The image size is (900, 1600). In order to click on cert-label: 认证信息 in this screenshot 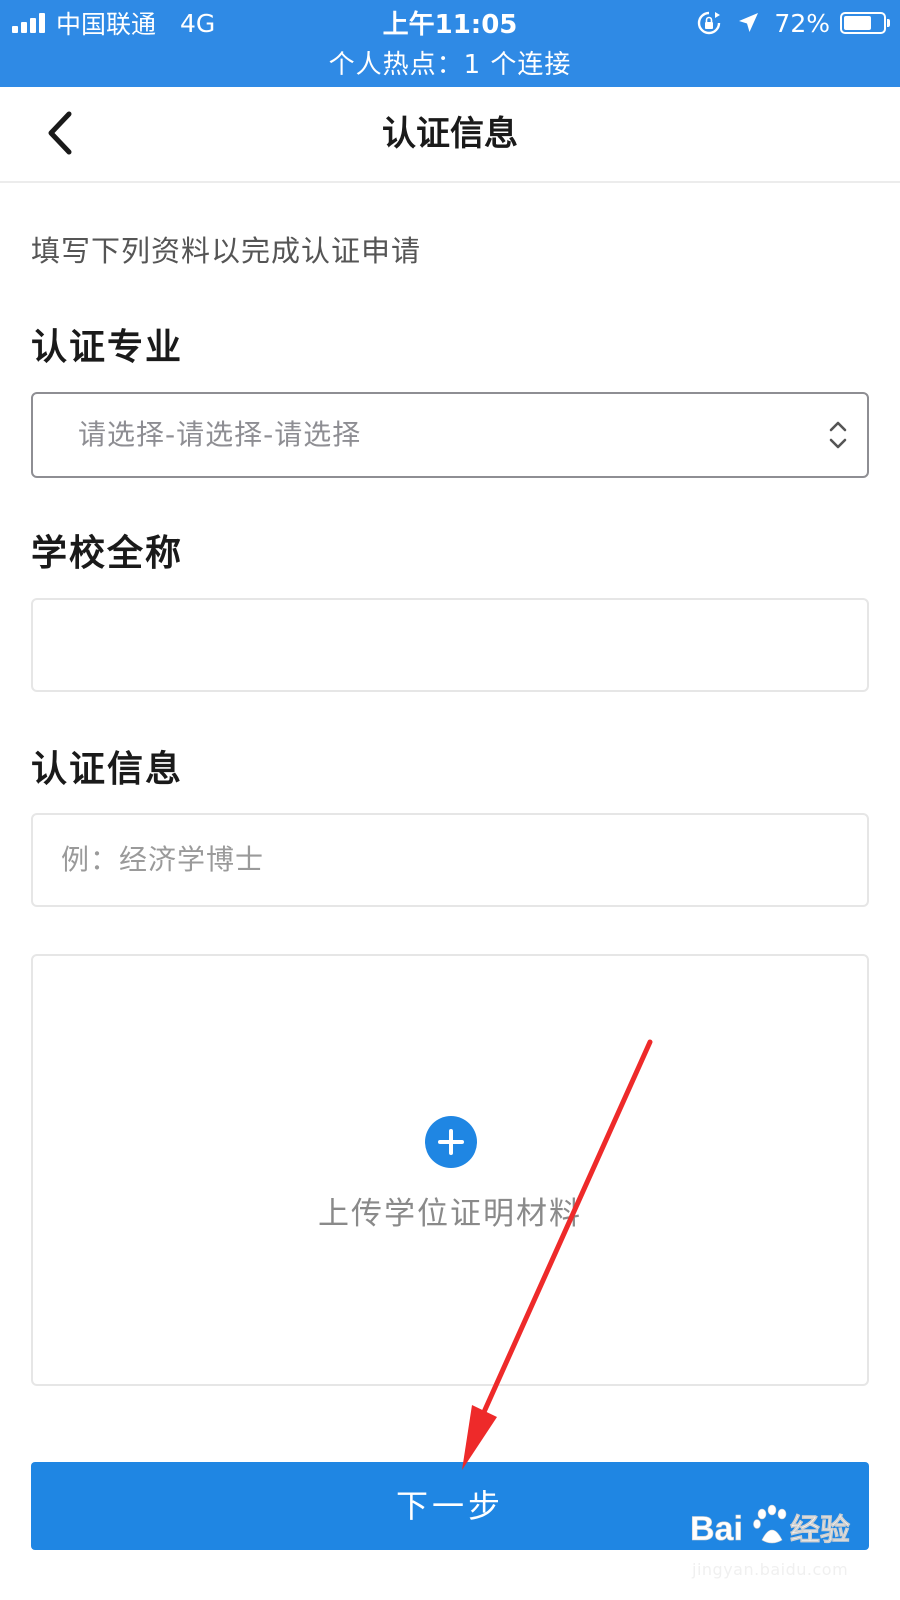, I will do `click(107, 769)`.